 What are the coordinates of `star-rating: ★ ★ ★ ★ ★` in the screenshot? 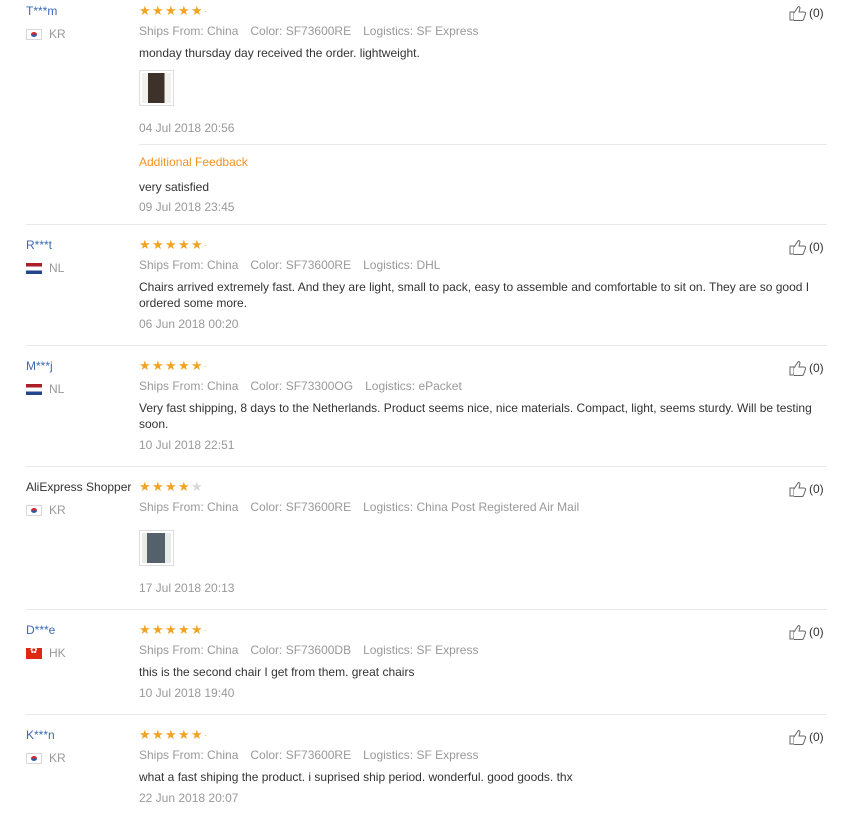 It's located at (171, 487).